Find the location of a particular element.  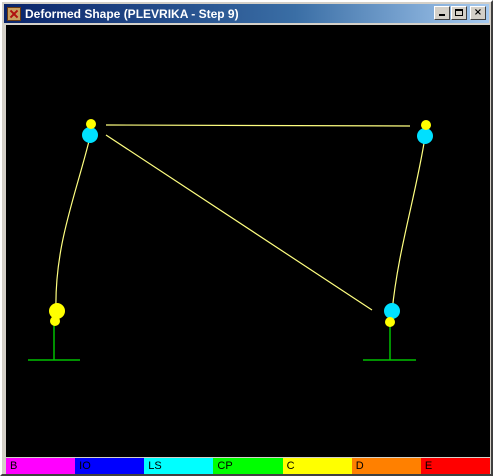

hinge-ls-top-left is located at coordinates (90, 135).